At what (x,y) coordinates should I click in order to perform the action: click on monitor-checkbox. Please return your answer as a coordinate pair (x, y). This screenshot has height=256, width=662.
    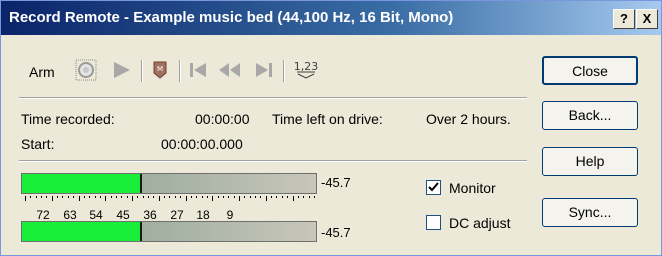
    Looking at the image, I should click on (433, 187).